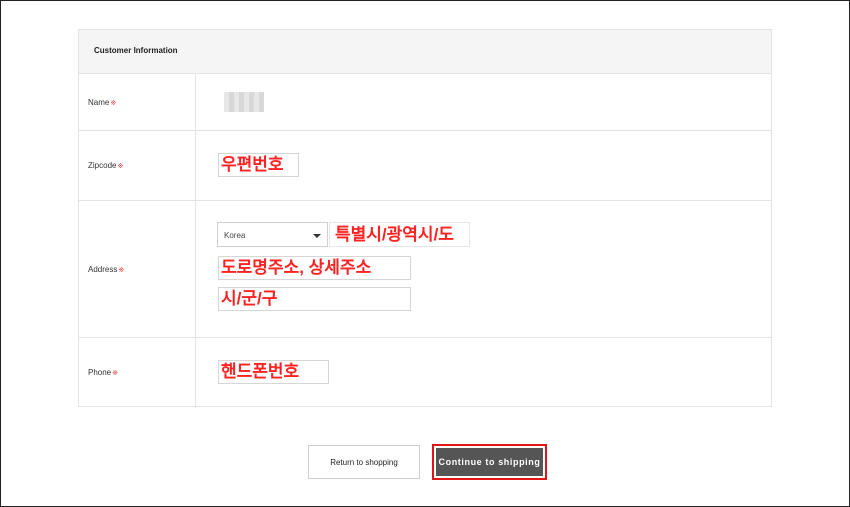 The width and height of the screenshot is (850, 507). I want to click on phone-annotation: 핸드폰번호, so click(260, 371).